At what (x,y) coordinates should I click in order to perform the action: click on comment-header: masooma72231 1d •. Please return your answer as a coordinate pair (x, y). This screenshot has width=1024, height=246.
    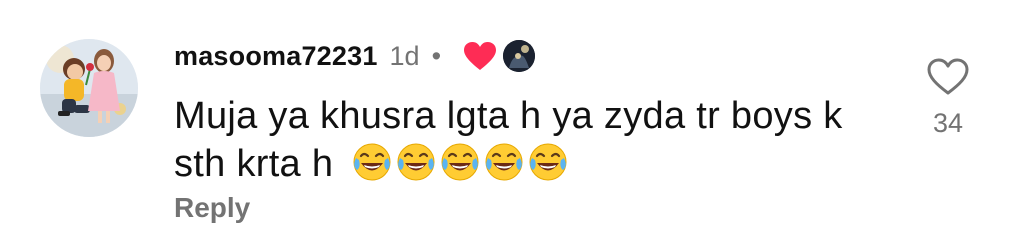
    Looking at the image, I should click on (355, 56).